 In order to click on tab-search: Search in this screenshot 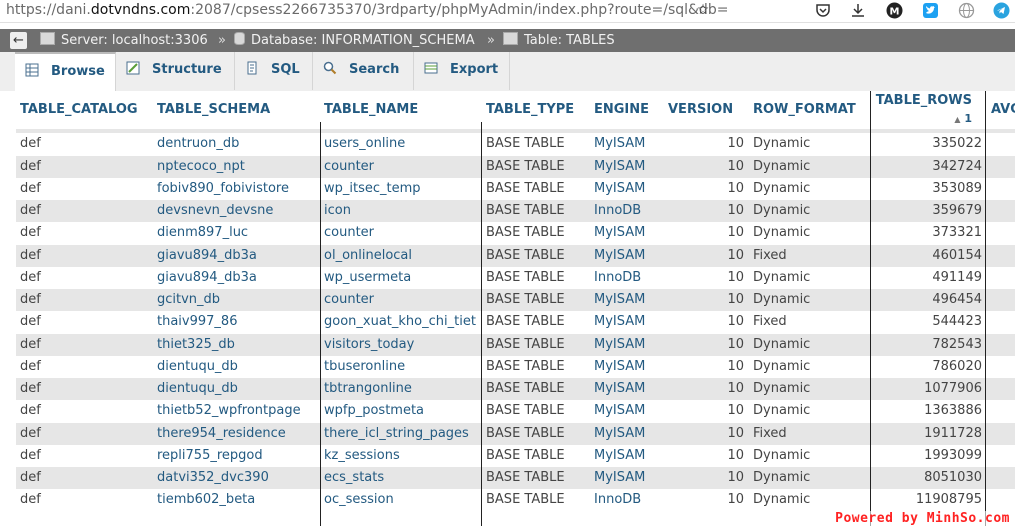, I will do `click(363, 71)`.